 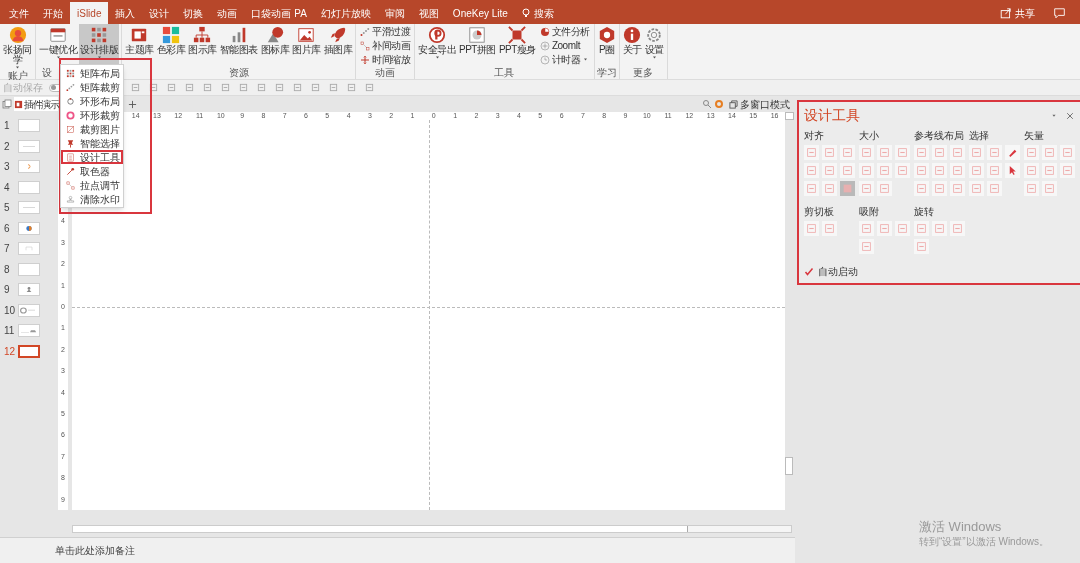 What do you see at coordinates (7, 126) in the screenshot?
I see `slide-number: 1` at bounding box center [7, 126].